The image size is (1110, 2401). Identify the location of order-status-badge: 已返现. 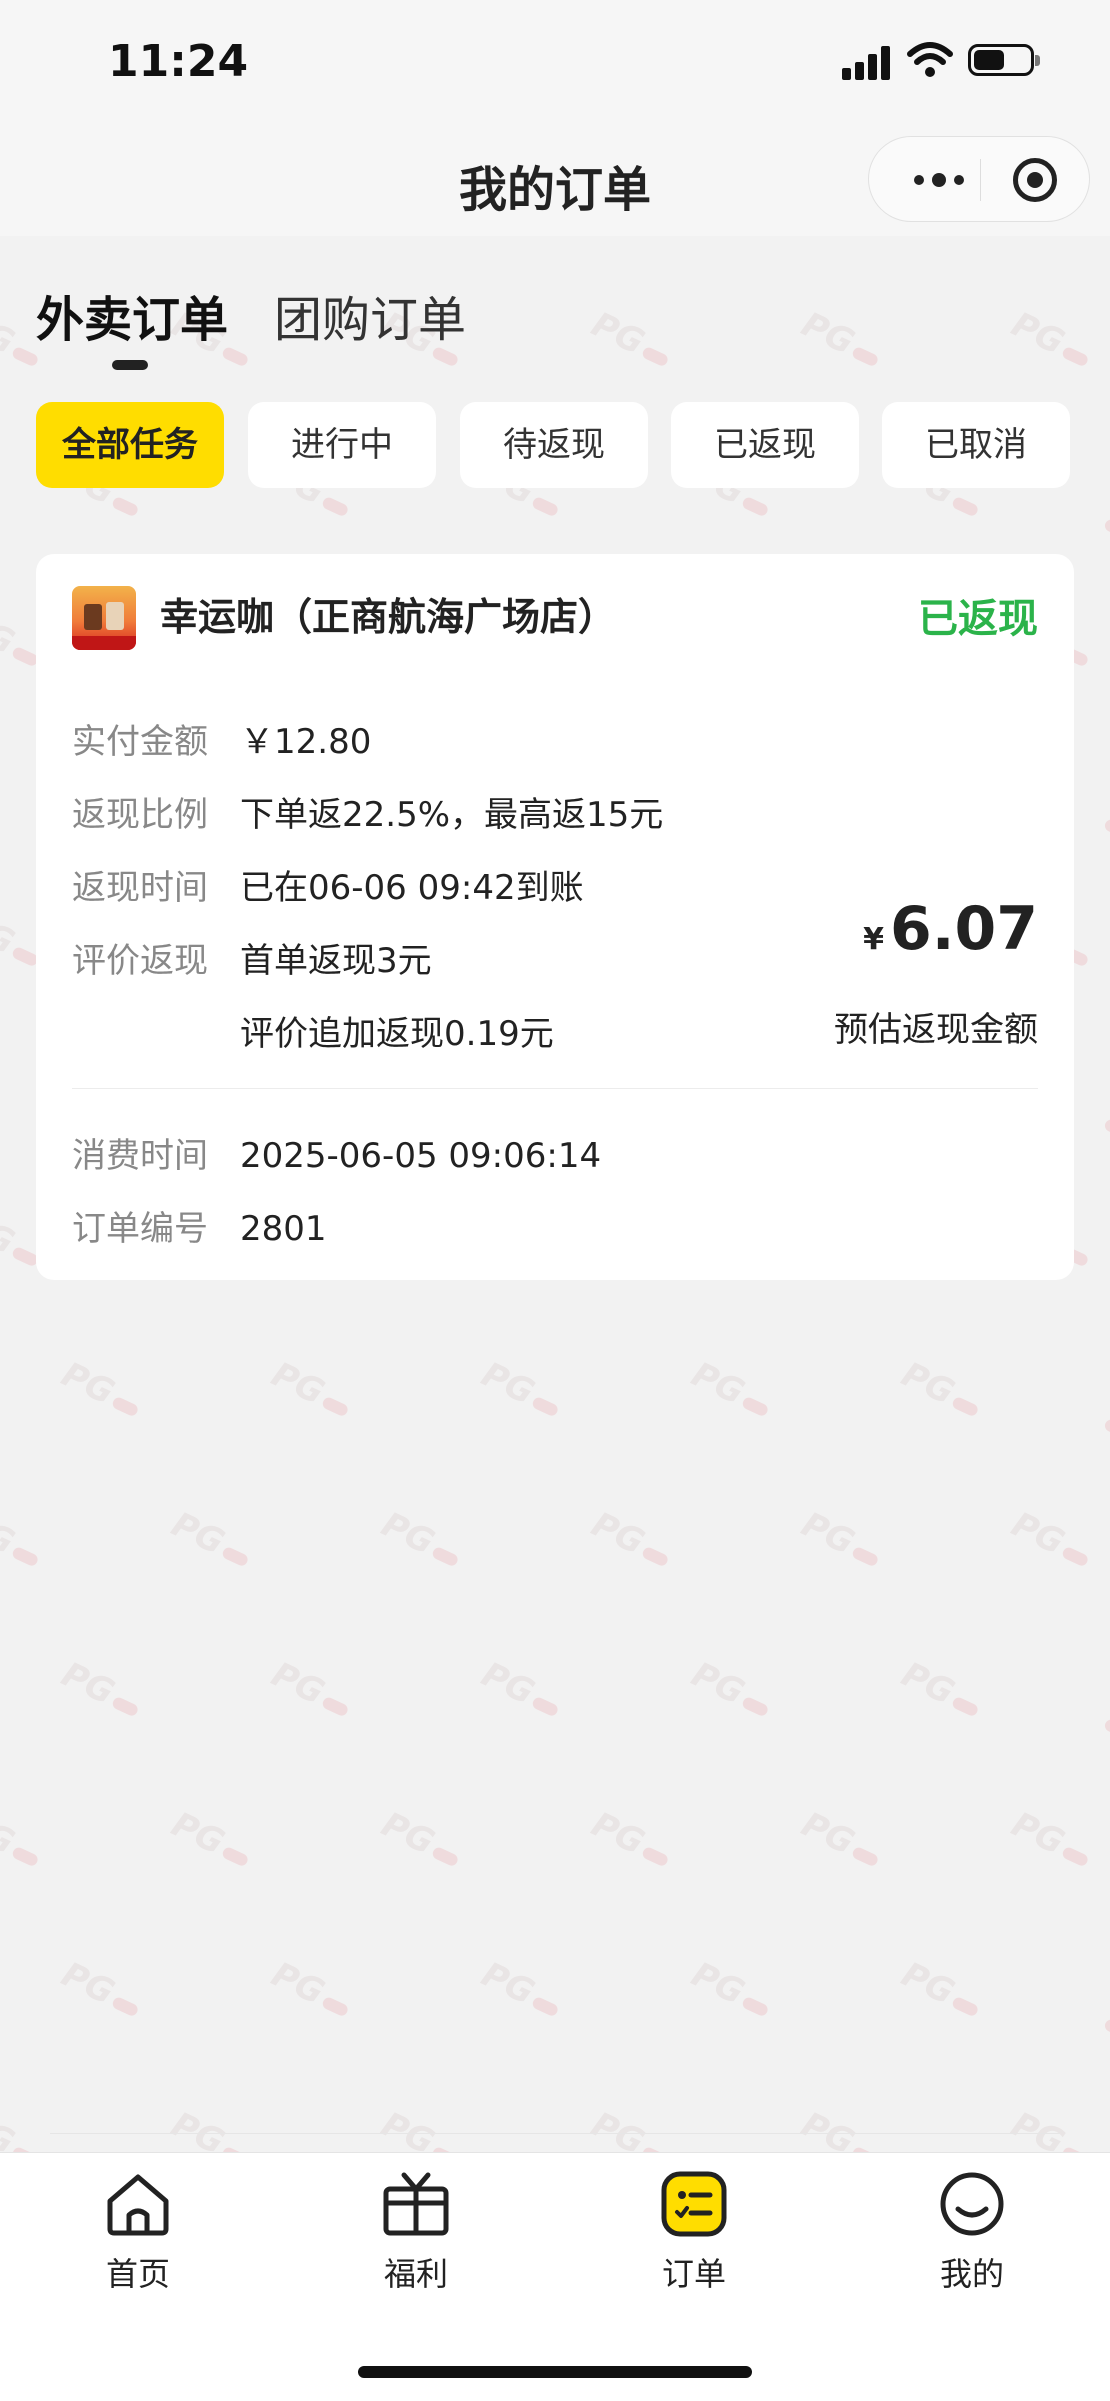
(978, 619).